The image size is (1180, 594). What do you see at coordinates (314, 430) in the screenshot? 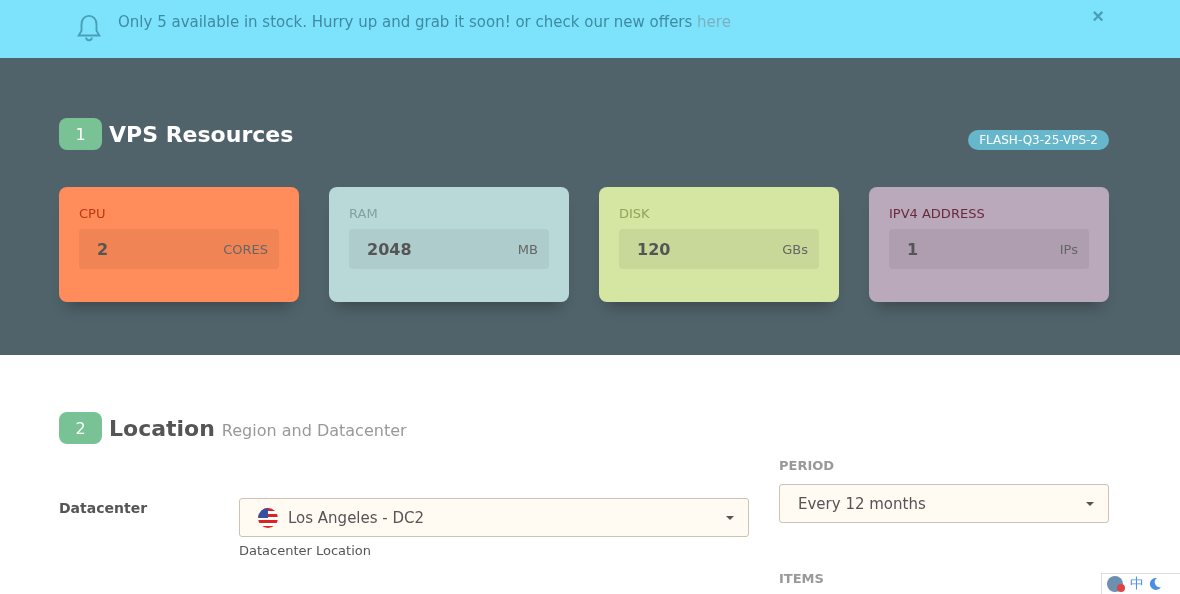
I see `section-subtitle: Region and Datacenter` at bounding box center [314, 430].